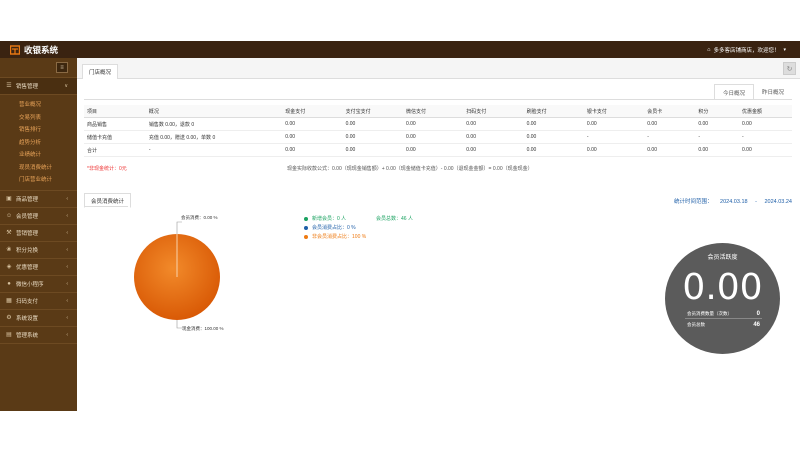  I want to click on refresh-icon: ↻, so click(789, 69).